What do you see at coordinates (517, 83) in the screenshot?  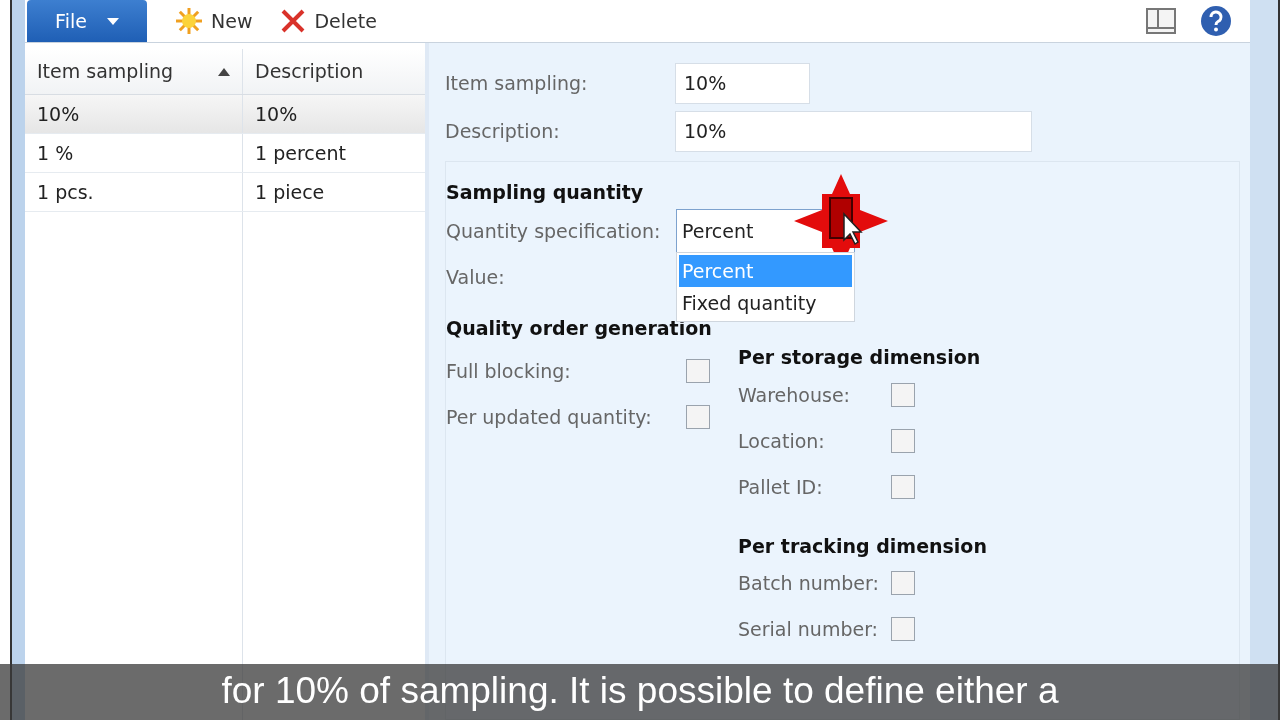 I see `field-label: Item sampling:` at bounding box center [517, 83].